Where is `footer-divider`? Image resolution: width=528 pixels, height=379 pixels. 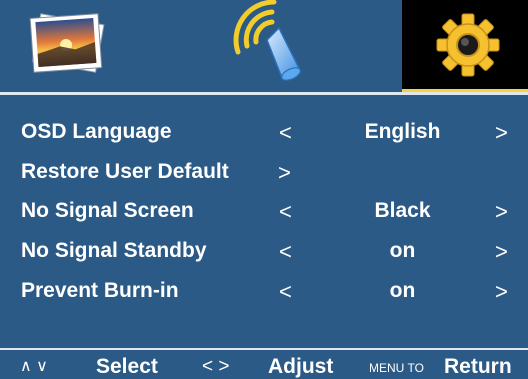 footer-divider is located at coordinates (264, 349).